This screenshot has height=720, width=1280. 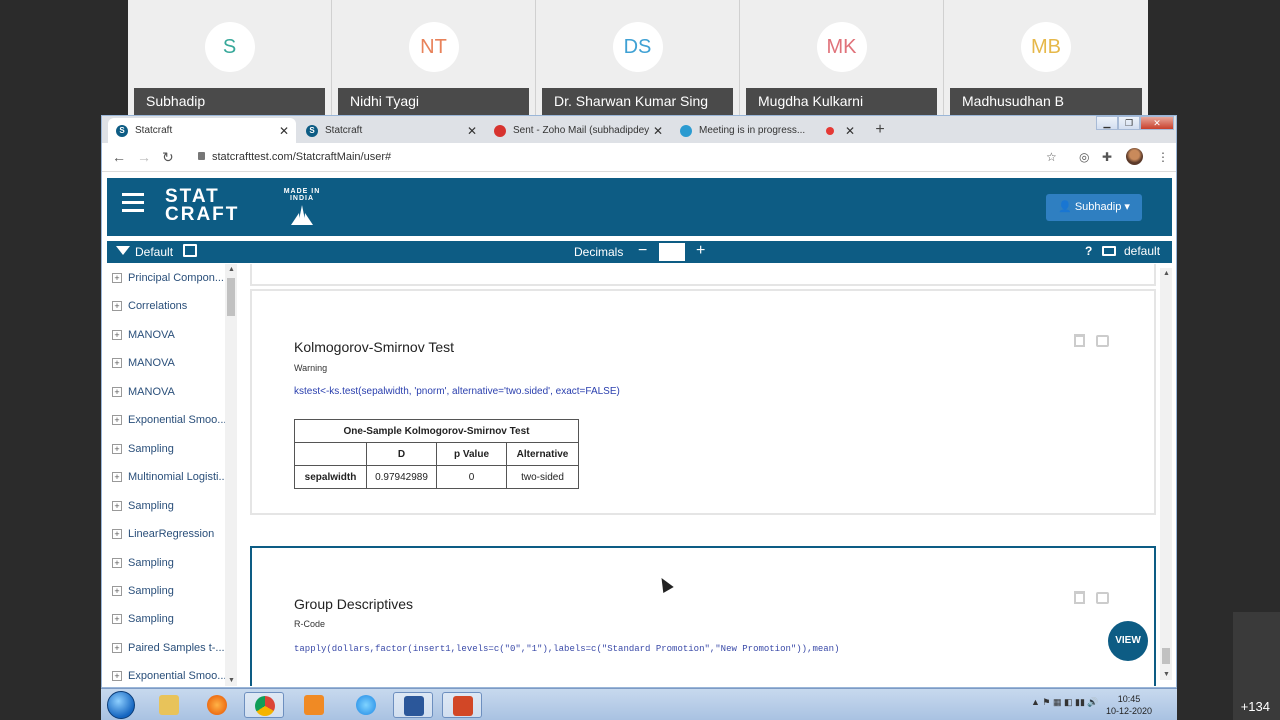 I want to click on project-default-label: default, so click(x=1142, y=251).